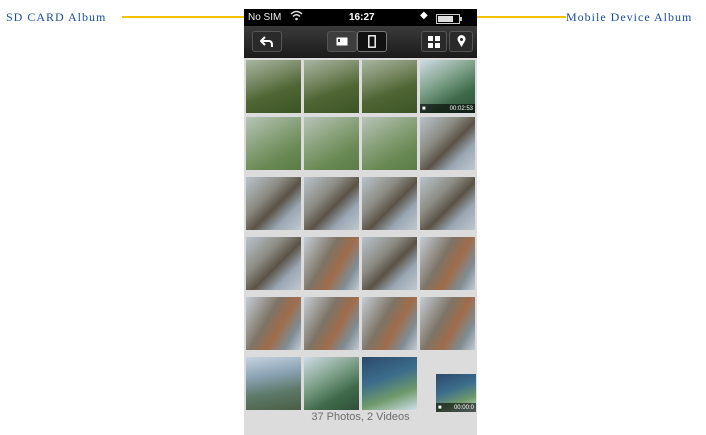 Image resolution: width=706 pixels, height=435 pixels. What do you see at coordinates (447, 108) in the screenshot?
I see `video-badge: ■ 00:02:53` at bounding box center [447, 108].